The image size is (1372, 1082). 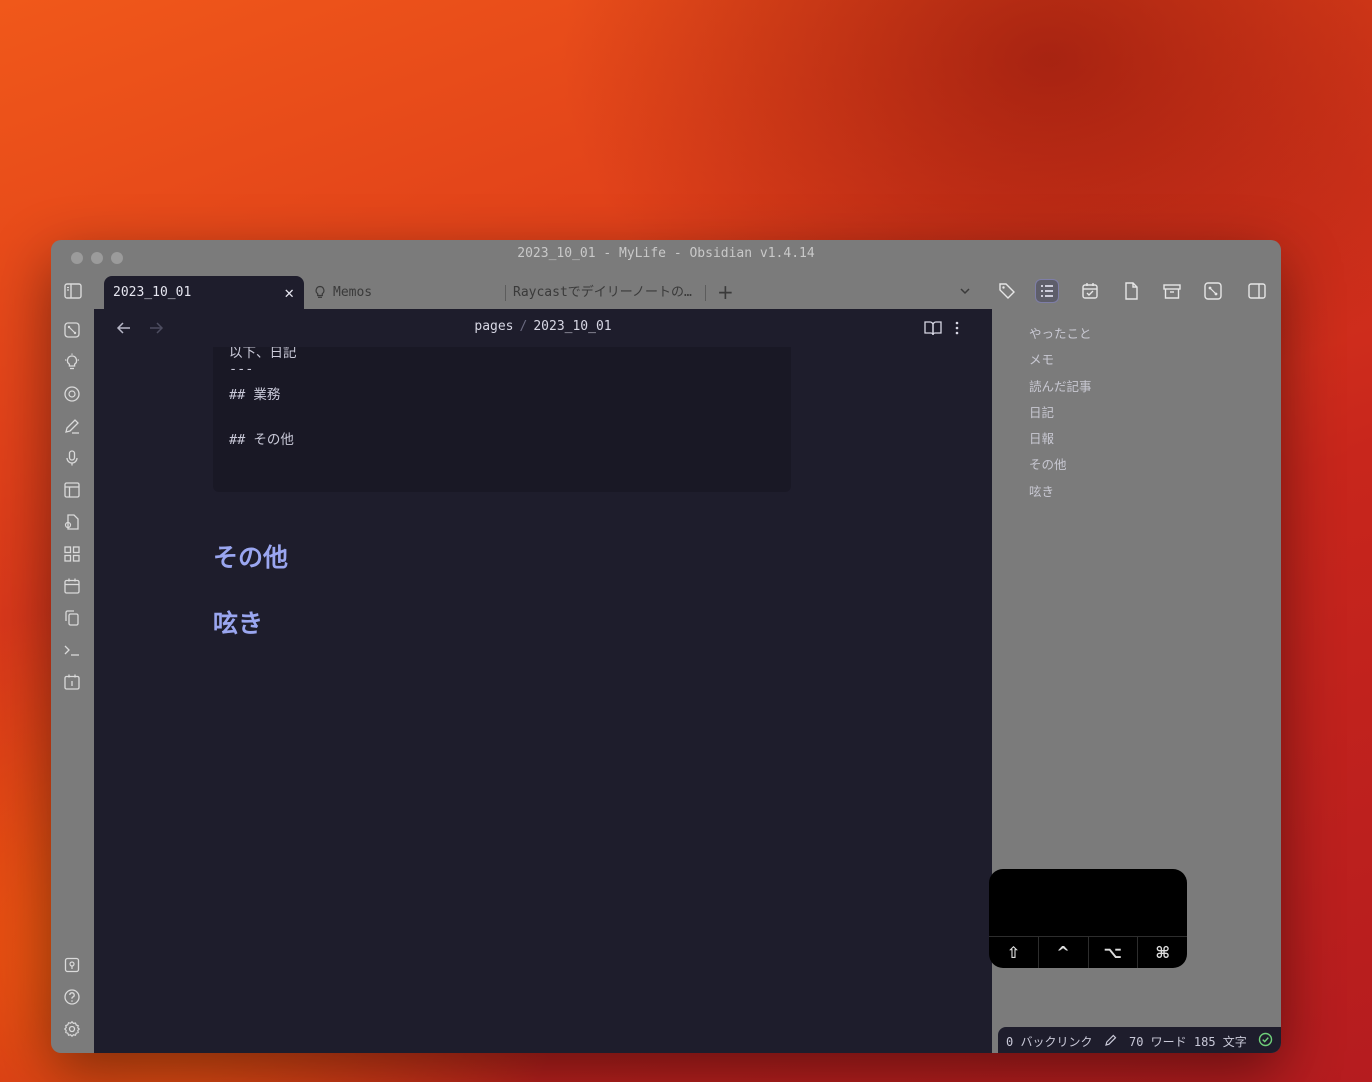 What do you see at coordinates (502, 419) in the screenshot?
I see `code-block: 以下、日記 --- ## 業務 ## その他` at bounding box center [502, 419].